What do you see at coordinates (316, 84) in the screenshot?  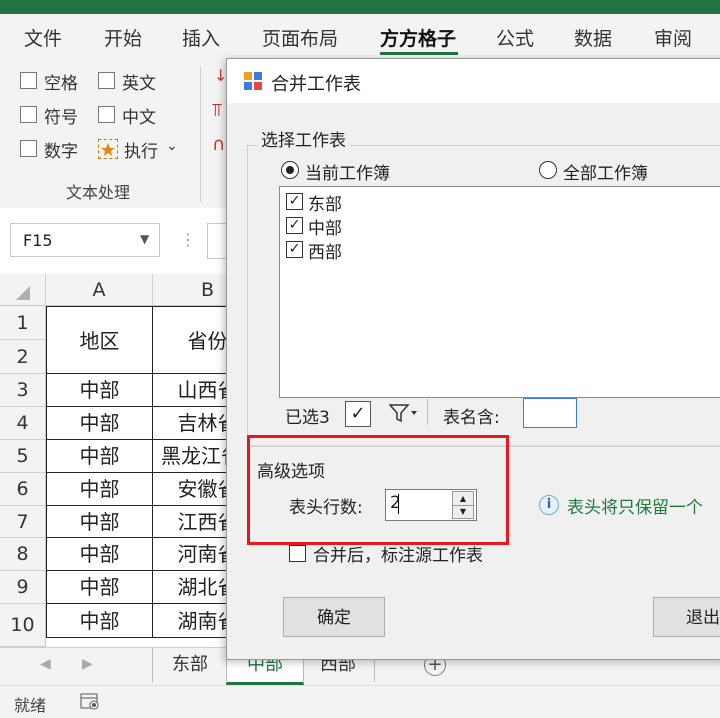 I see `dialog-title: 合并工作表` at bounding box center [316, 84].